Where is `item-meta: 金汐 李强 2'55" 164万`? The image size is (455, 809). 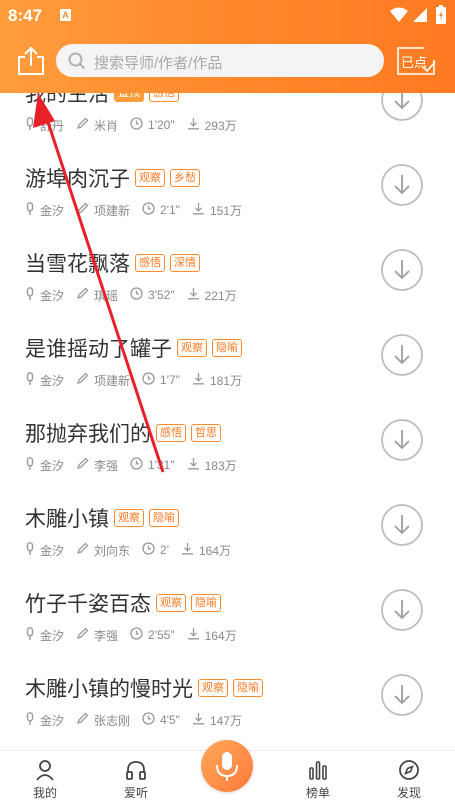
item-meta: 金汐 李强 2'55" 164万 is located at coordinates (137, 635).